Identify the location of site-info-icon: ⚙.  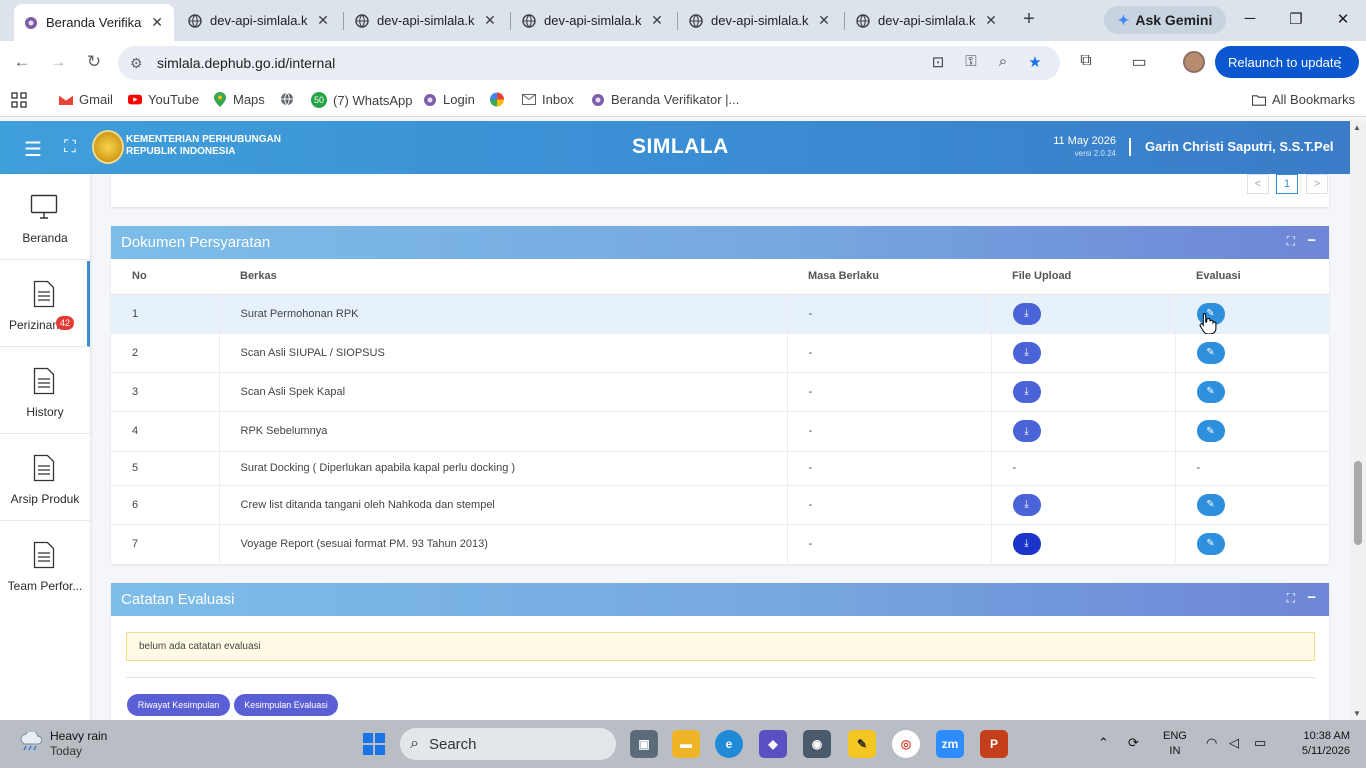
(136, 63).